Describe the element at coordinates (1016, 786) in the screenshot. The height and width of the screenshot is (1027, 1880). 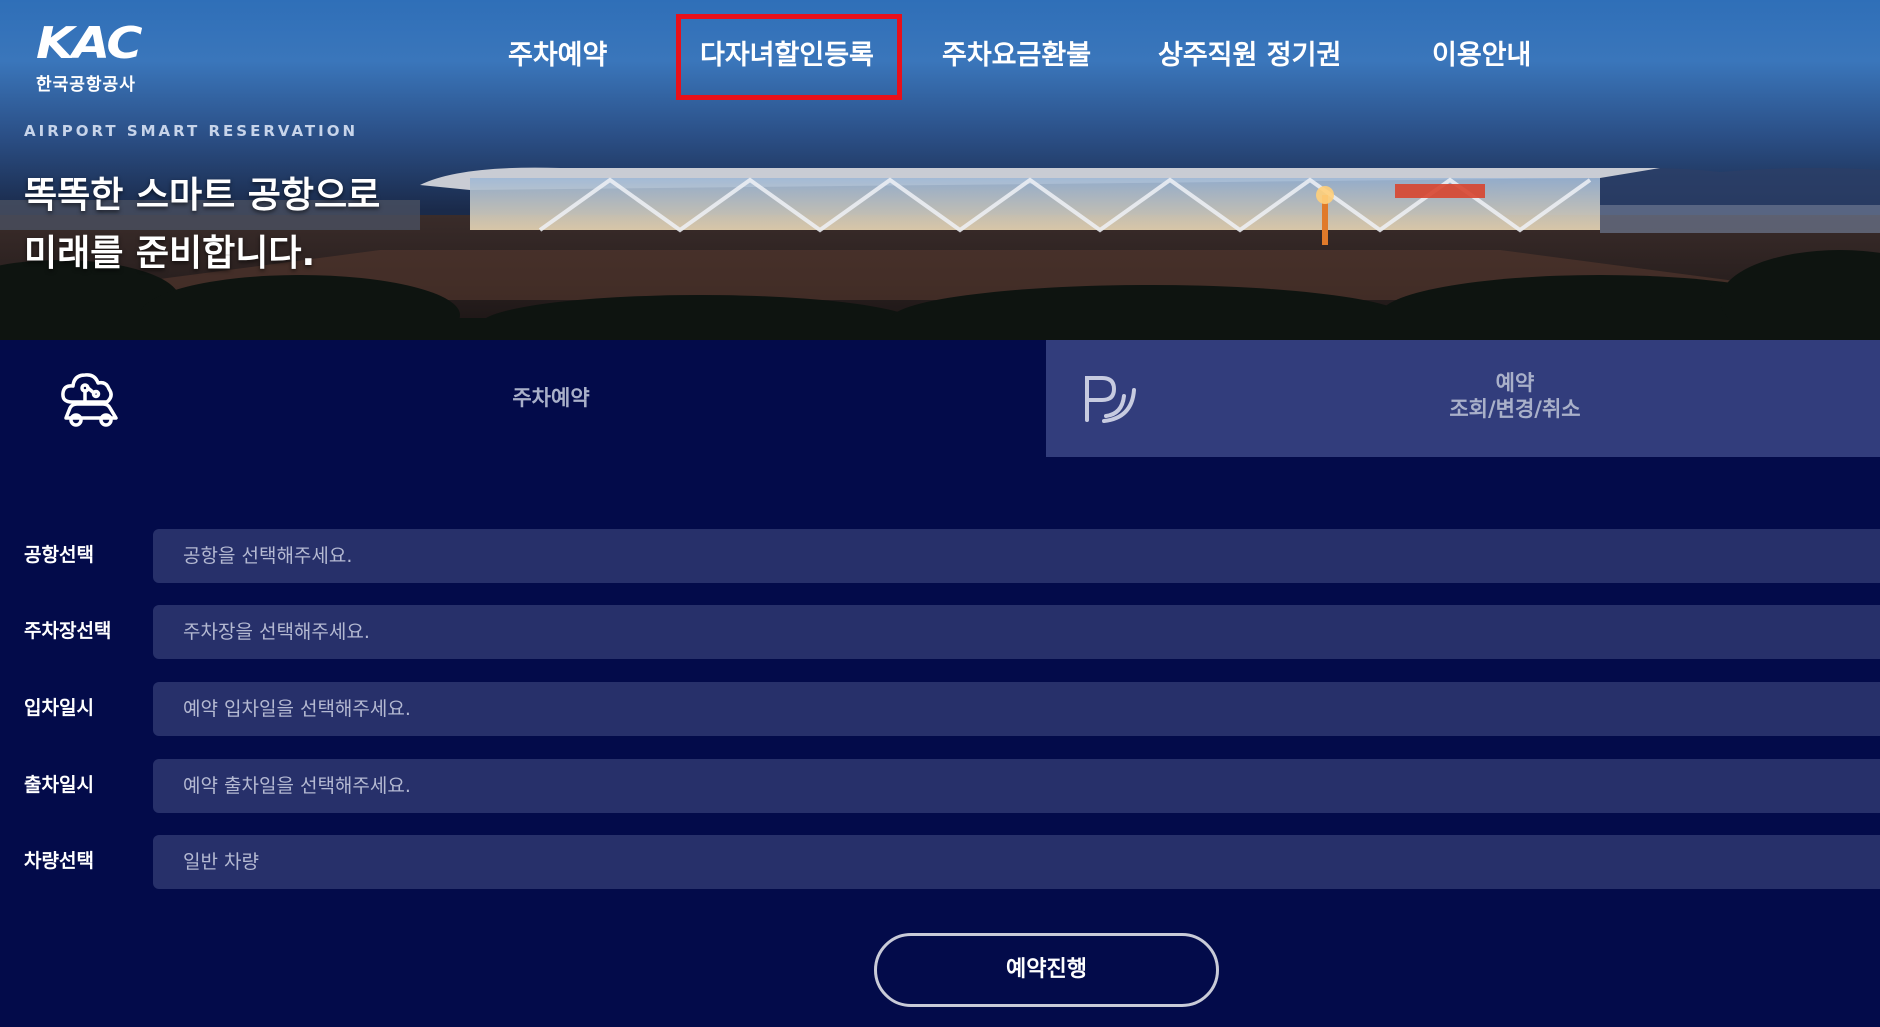
I see `exit-datetime-field: 예약 출차일을 선택해주세요.` at that location.